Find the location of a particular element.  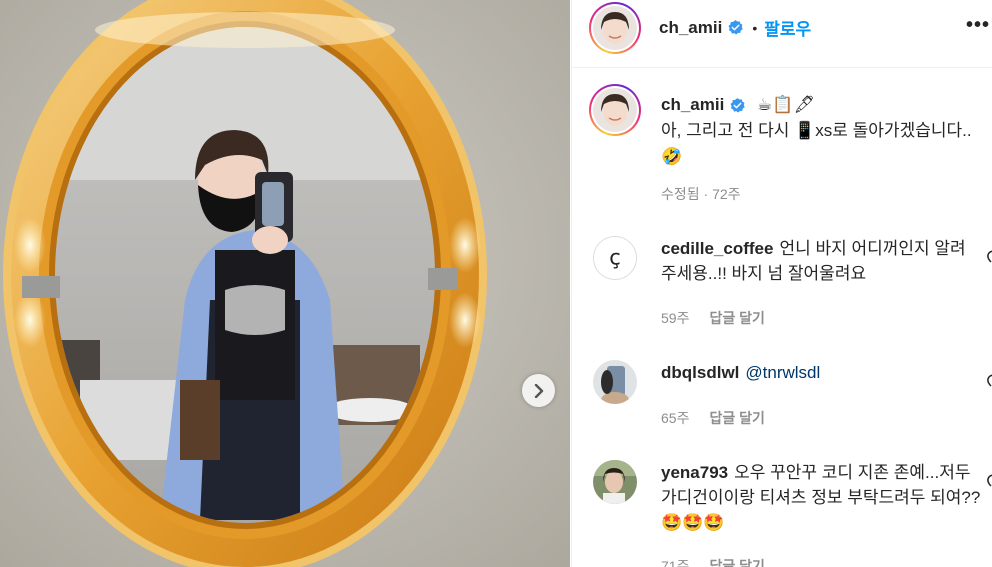

comment-username: cedille_coffee is located at coordinates (717, 248).